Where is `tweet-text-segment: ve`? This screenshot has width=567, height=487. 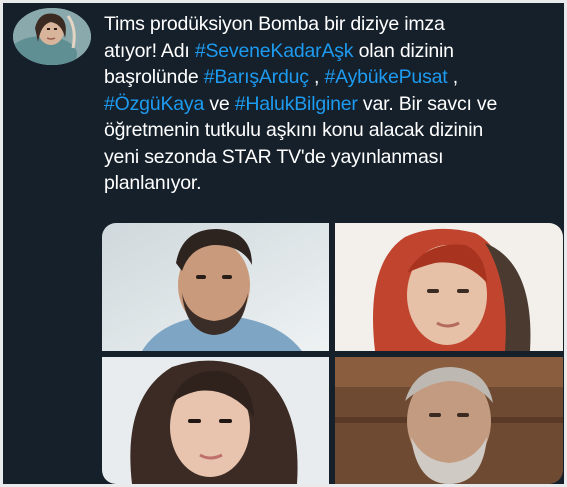
tweet-text-segment: ve is located at coordinates (219, 103).